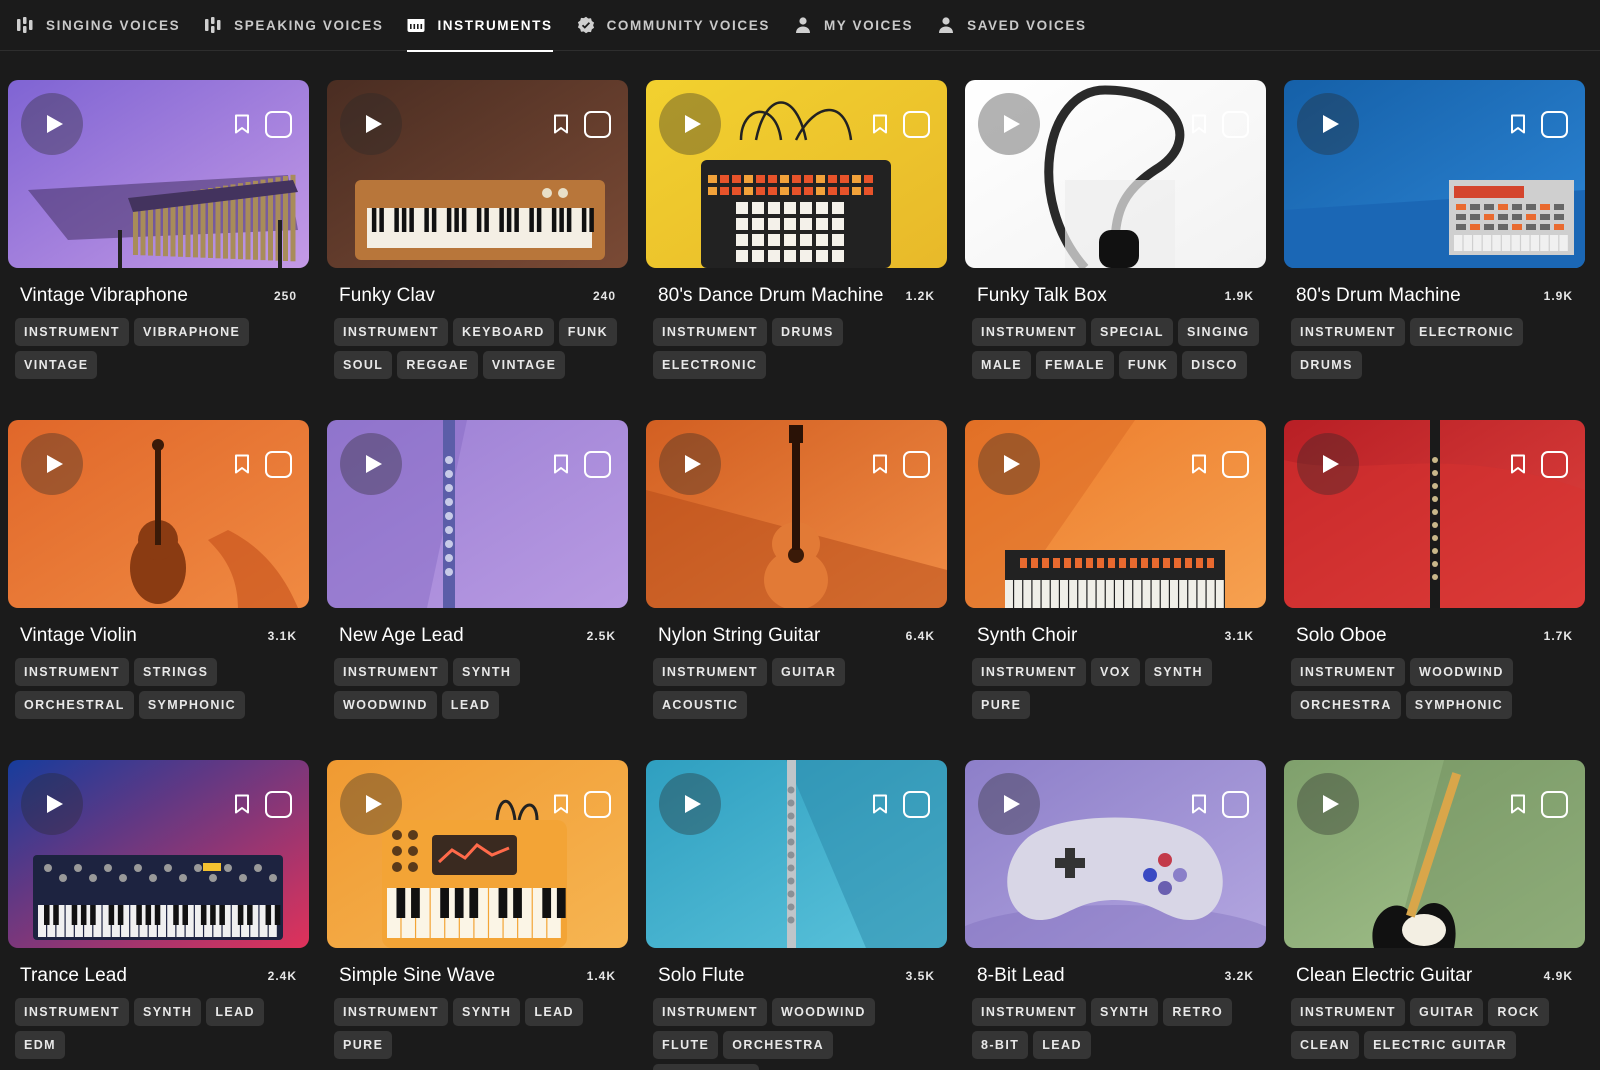 Image resolution: width=1600 pixels, height=1070 pixels. What do you see at coordinates (73, 976) in the screenshot?
I see `instrument-title: Trance Lead` at bounding box center [73, 976].